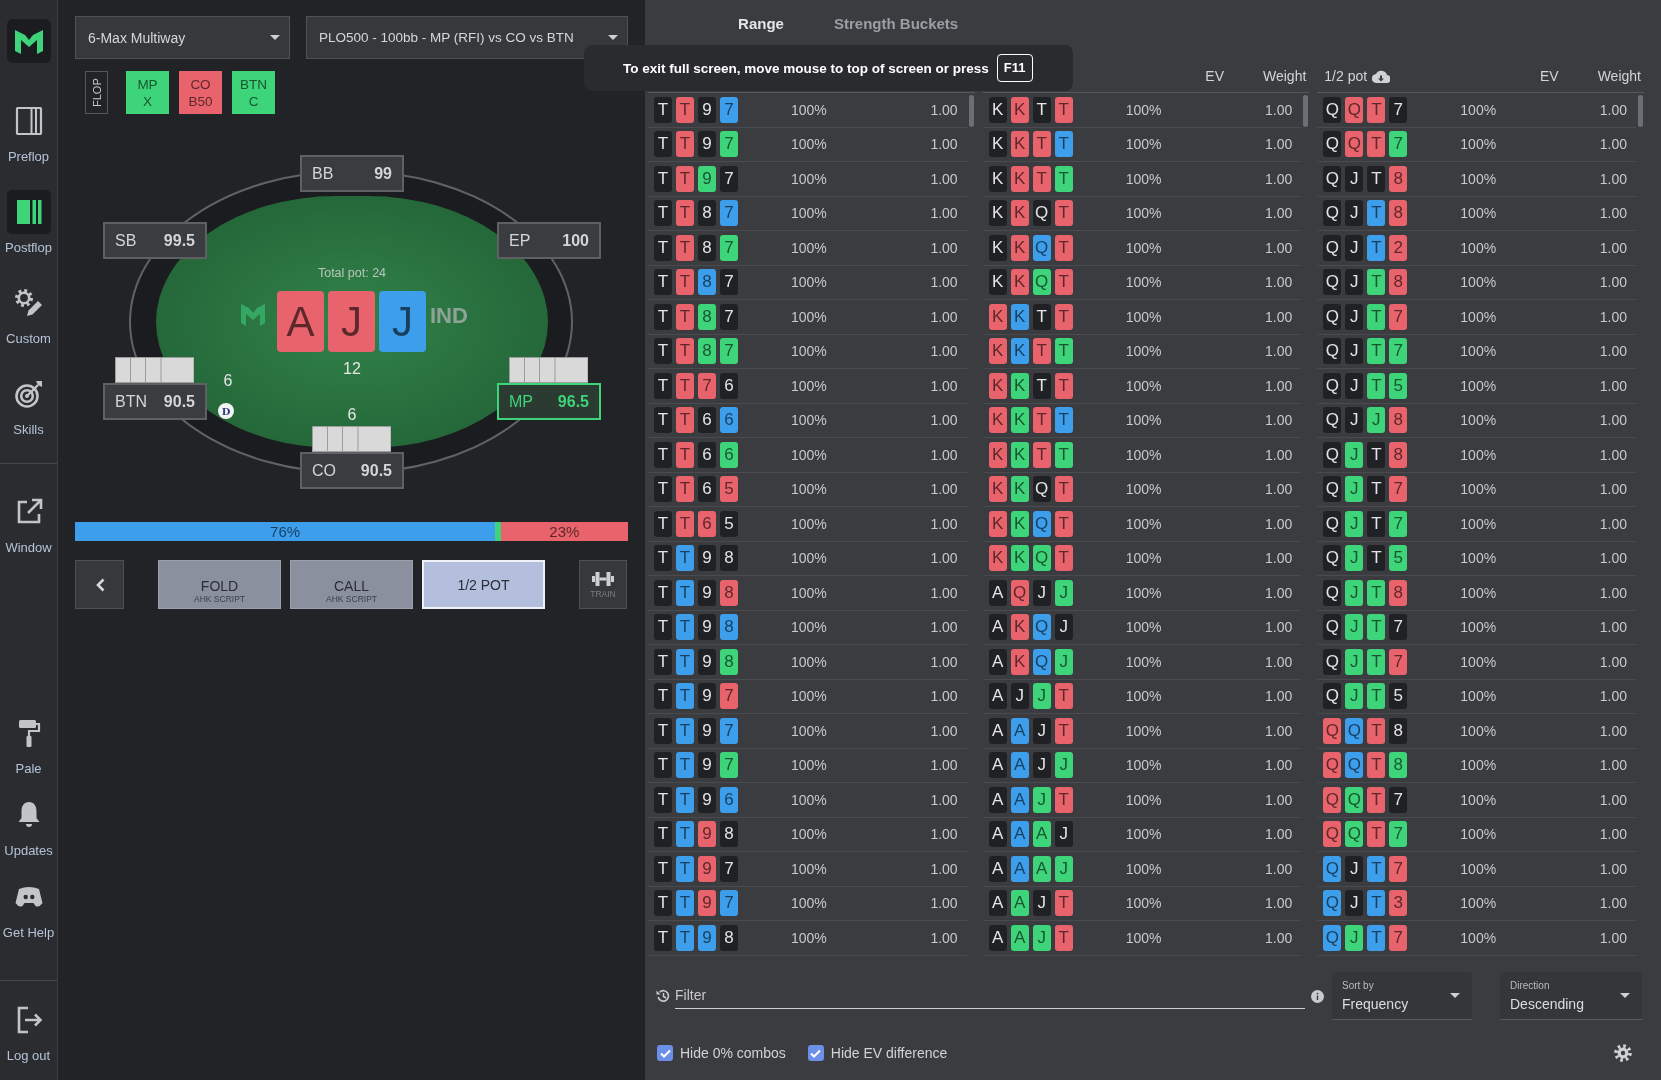 The width and height of the screenshot is (1661, 1080). Describe the element at coordinates (28, 824) in the screenshot. I see `nav-item: Updates` at that location.